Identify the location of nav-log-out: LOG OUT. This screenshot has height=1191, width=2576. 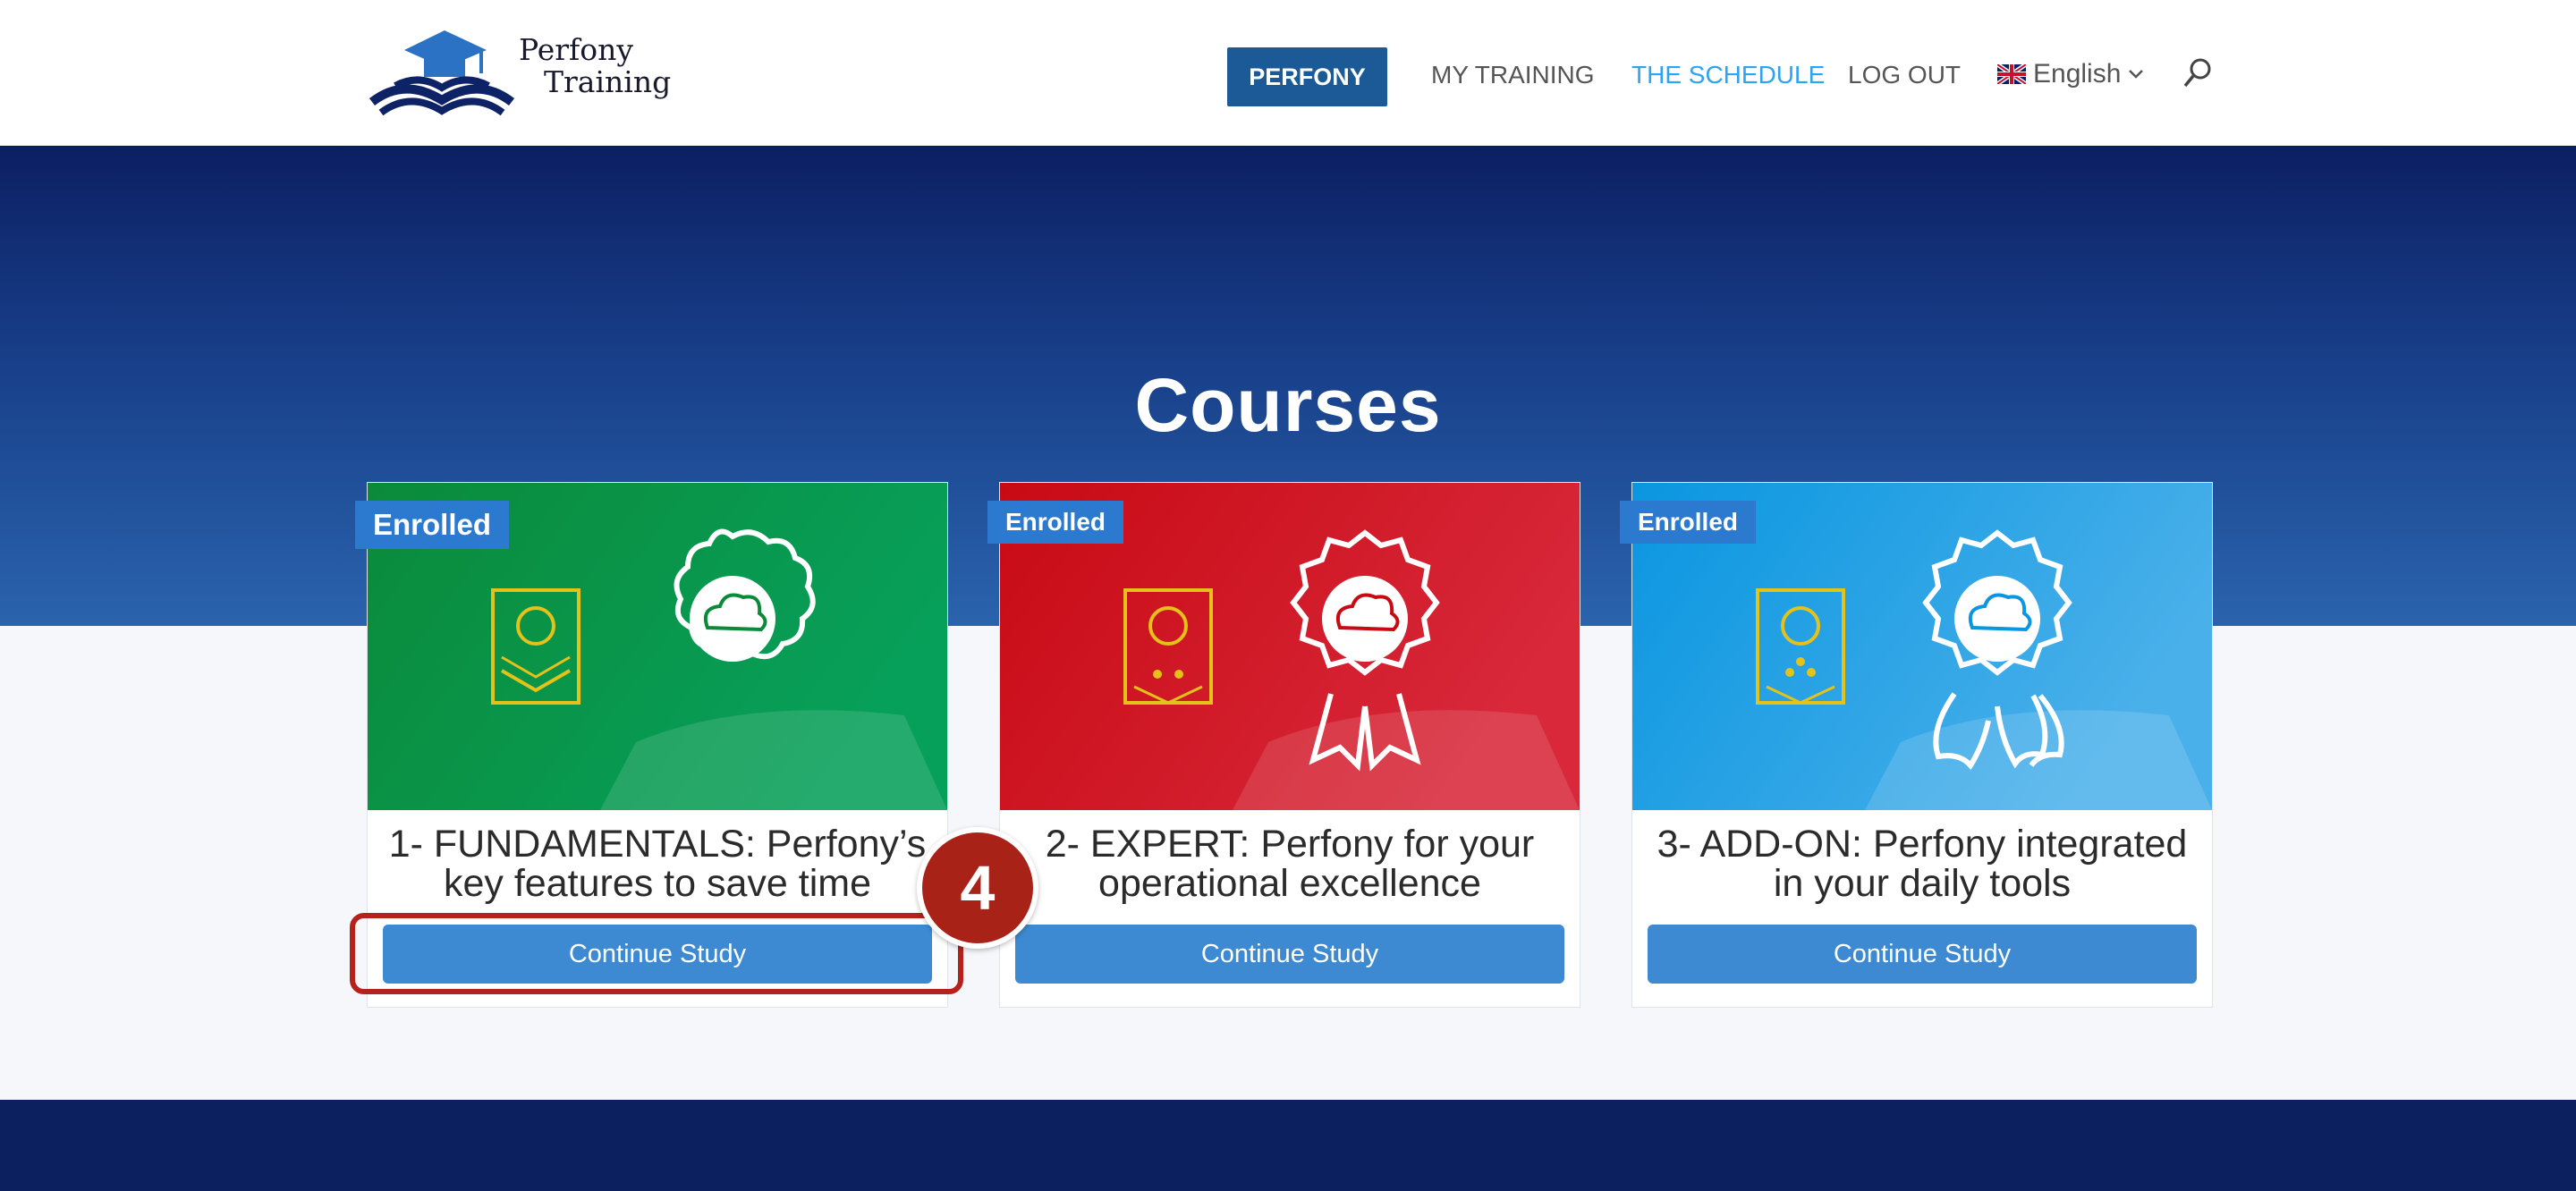
(1904, 75).